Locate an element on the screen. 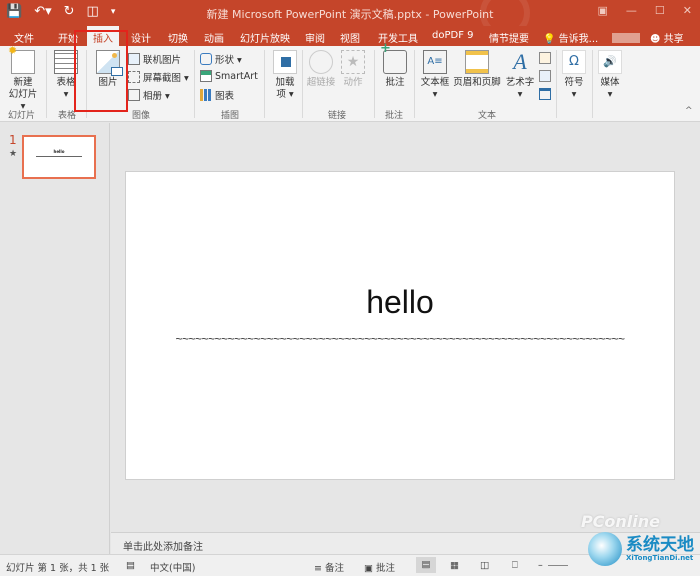 This screenshot has height=576, width=700. date-time-icon is located at coordinates (545, 58).